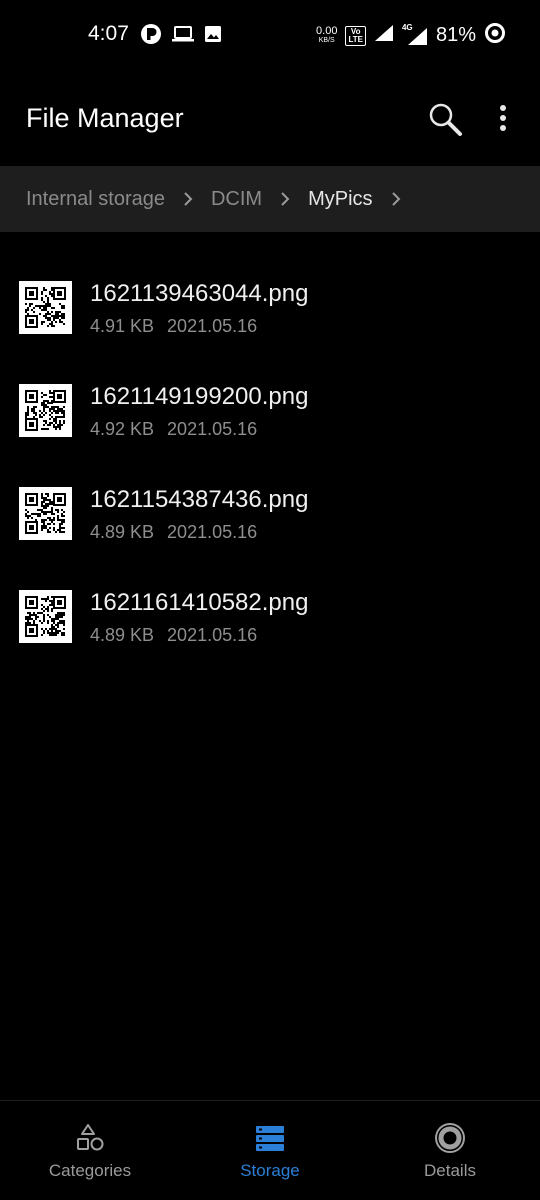  I want to click on nav-categories: Categories, so click(90, 1150).